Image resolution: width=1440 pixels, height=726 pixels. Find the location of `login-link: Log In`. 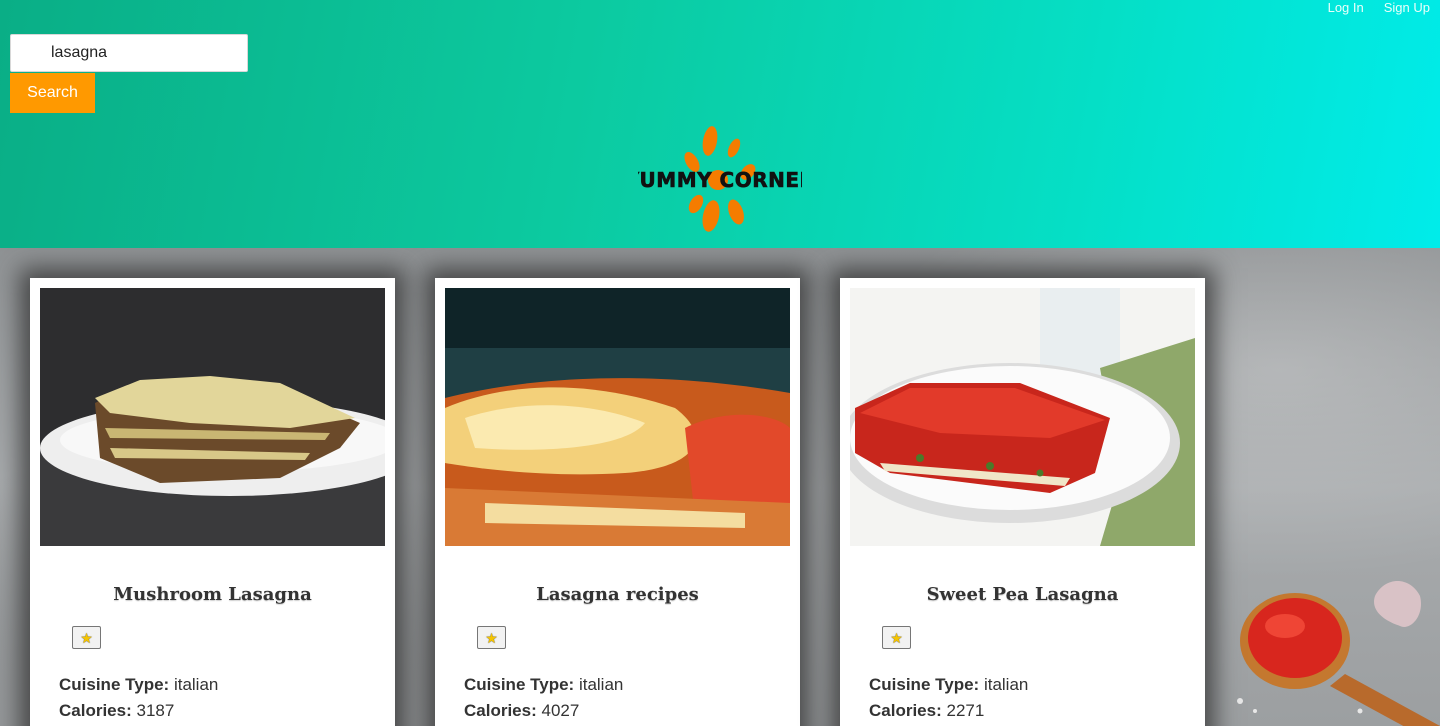

login-link: Log In is located at coordinates (1346, 7).